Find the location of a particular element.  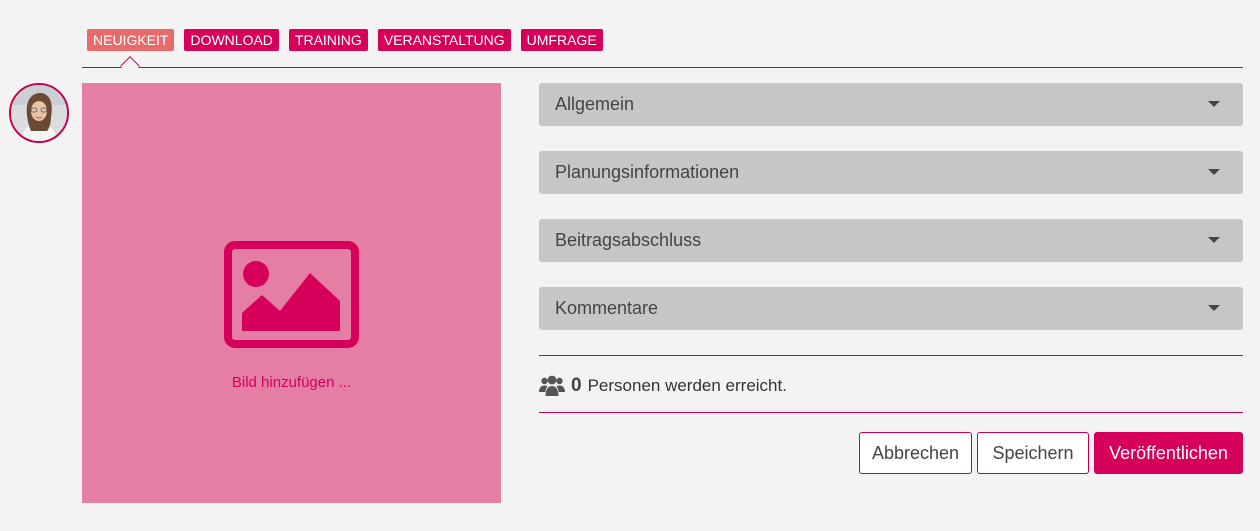

tab-veranstaltung: VERANSTALTUNG is located at coordinates (444, 40).